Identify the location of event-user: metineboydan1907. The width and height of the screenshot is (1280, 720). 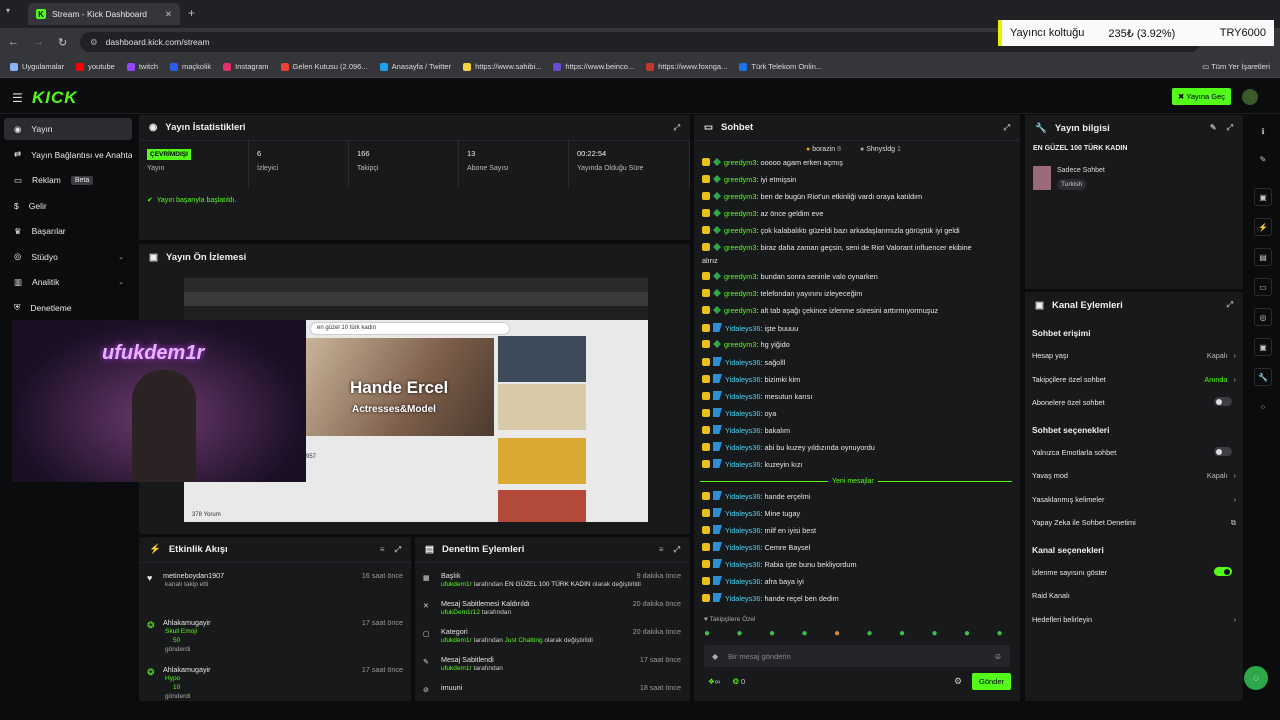
(193, 575).